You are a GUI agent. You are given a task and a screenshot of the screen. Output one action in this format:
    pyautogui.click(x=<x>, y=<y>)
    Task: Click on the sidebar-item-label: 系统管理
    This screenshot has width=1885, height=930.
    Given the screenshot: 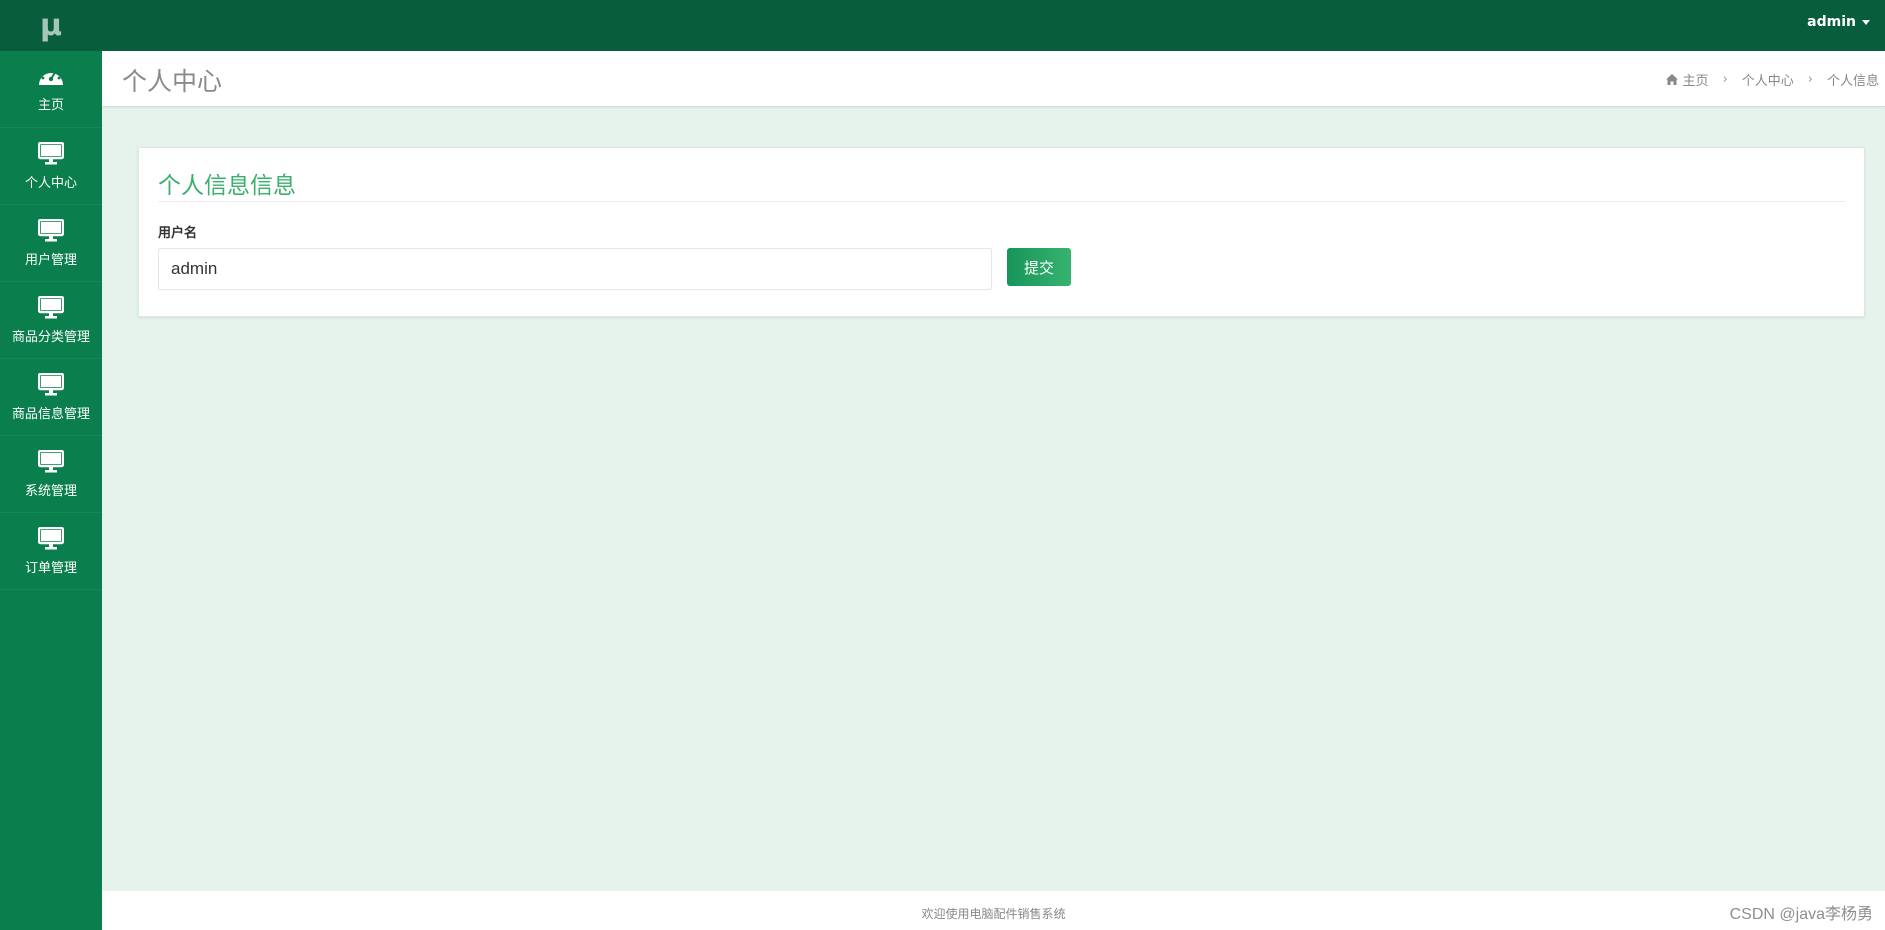 What is the action you would take?
    pyautogui.click(x=50, y=491)
    